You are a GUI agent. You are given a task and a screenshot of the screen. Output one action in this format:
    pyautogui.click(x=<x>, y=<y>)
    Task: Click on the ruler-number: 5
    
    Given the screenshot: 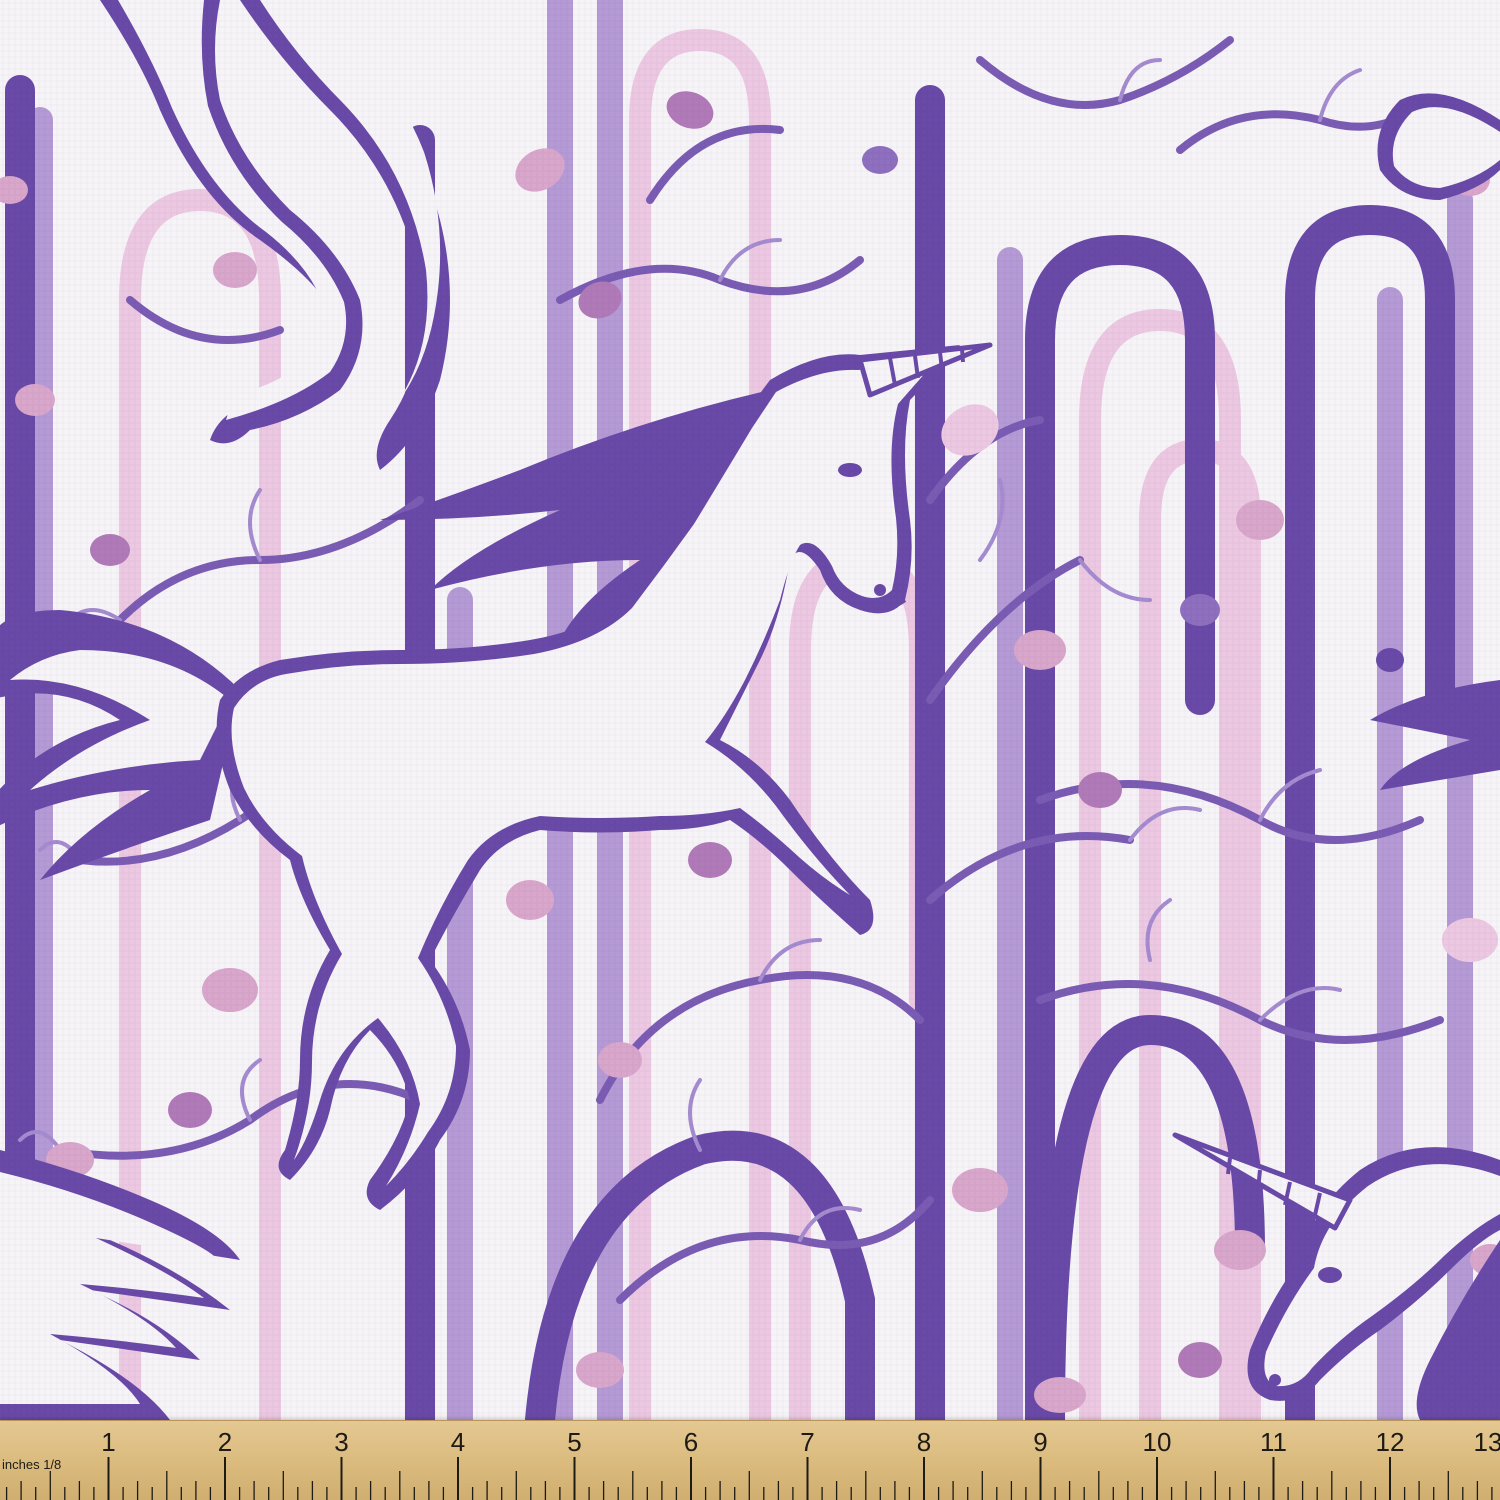 What is the action you would take?
    pyautogui.click(x=574, y=1442)
    